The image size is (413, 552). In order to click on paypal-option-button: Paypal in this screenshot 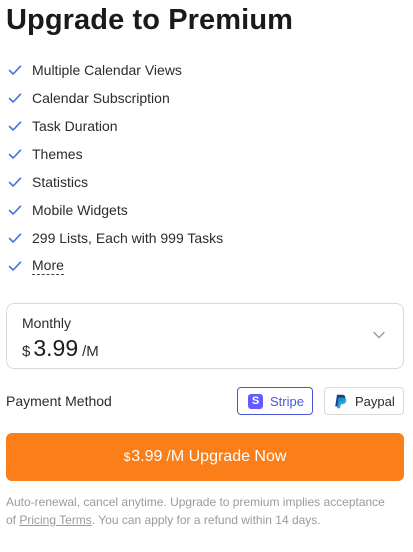, I will do `click(364, 401)`.